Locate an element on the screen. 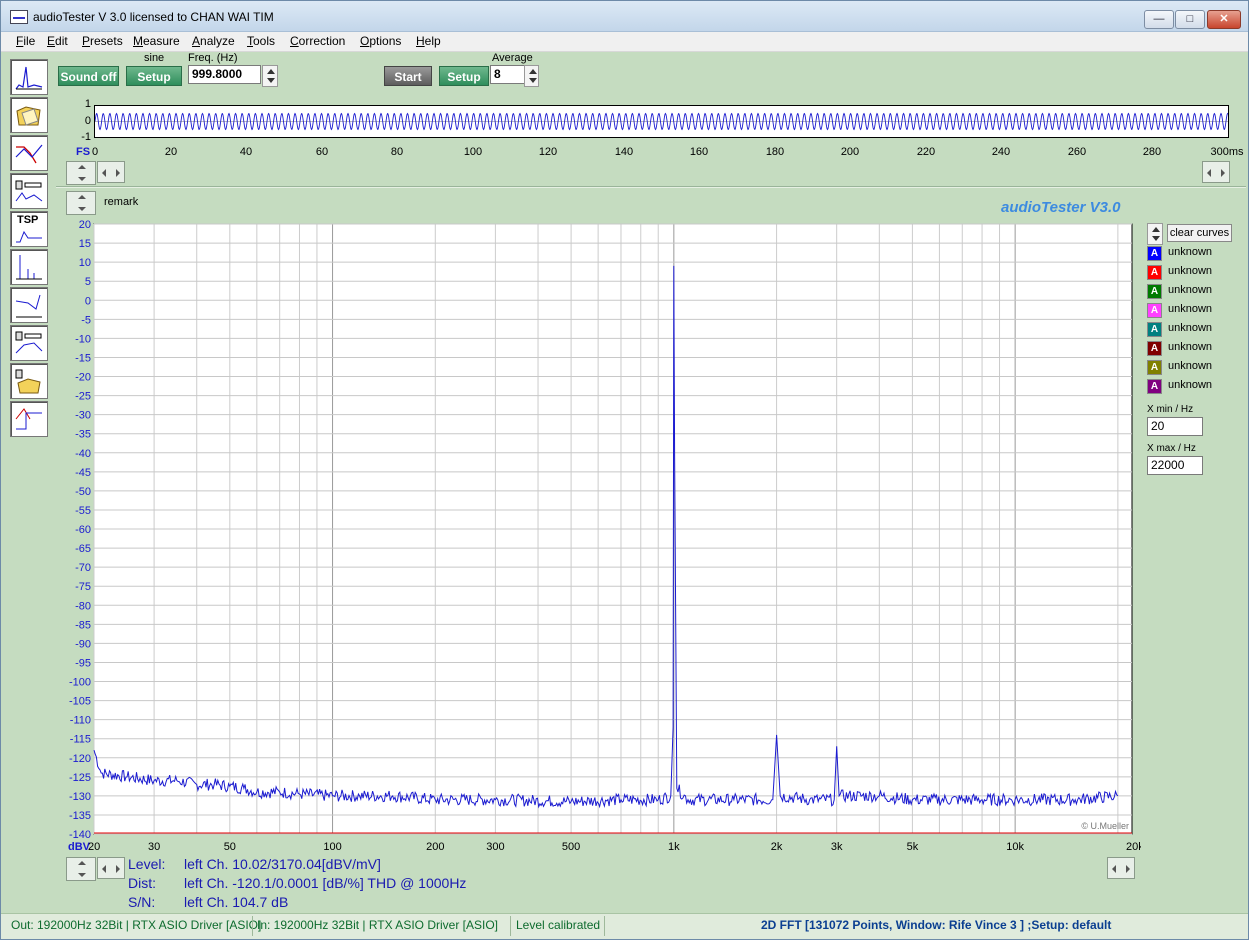 The image size is (1249, 940). tsp-icon: TSP is located at coordinates (29, 229).